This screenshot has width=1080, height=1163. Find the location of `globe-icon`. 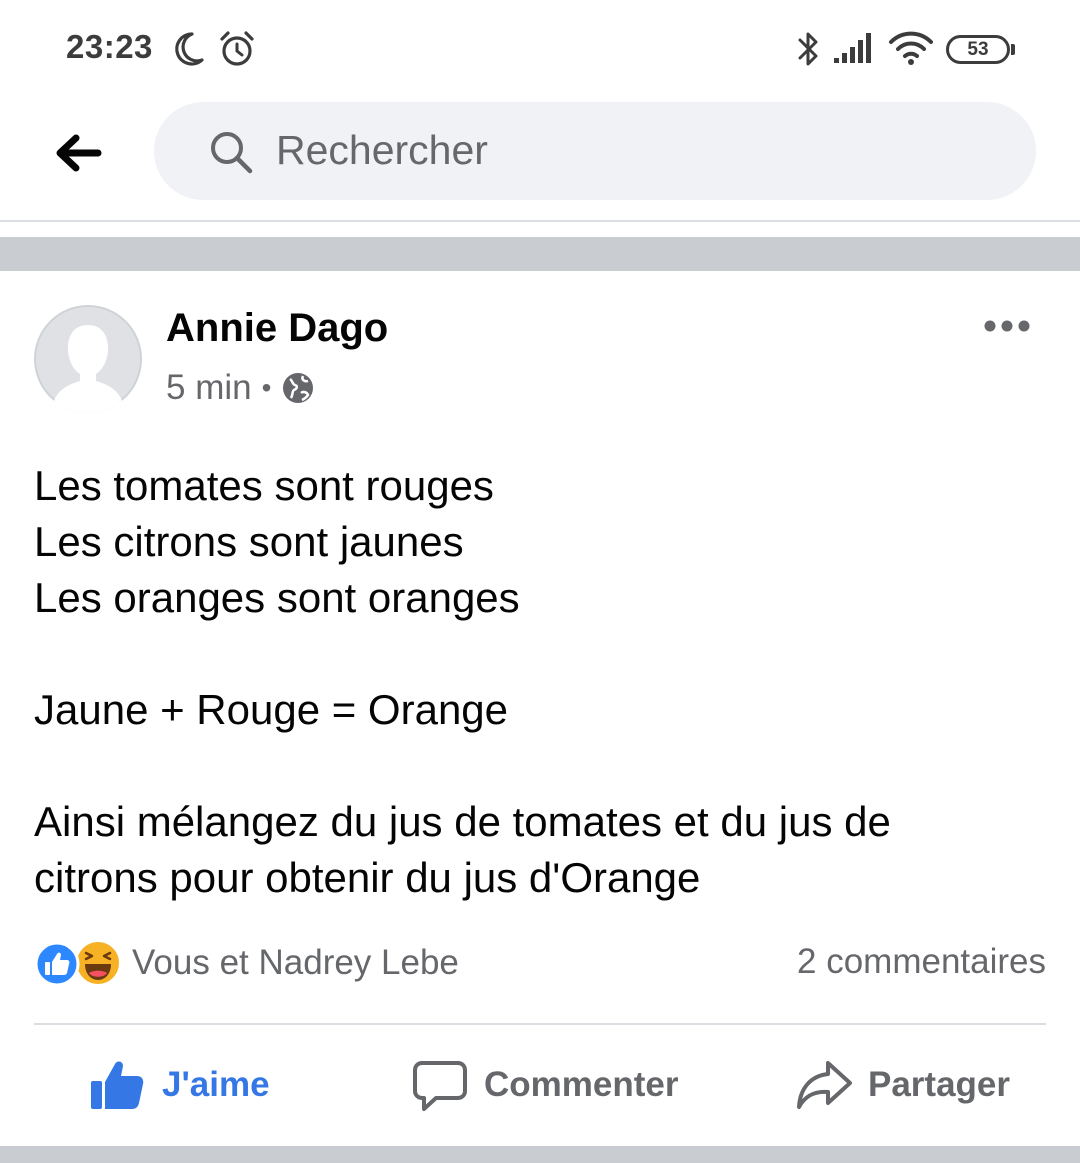

globe-icon is located at coordinates (298, 388).